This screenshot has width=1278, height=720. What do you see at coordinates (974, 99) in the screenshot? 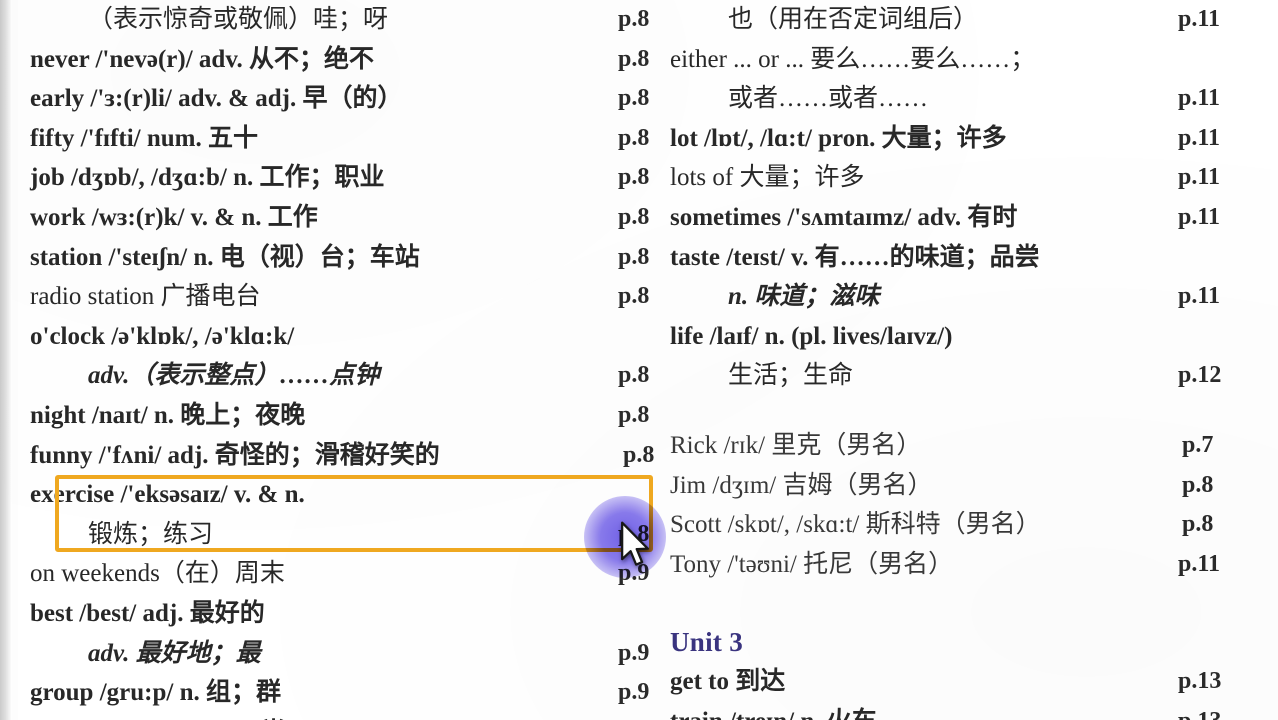
I see `word-entry-continuation: 或者……或者…… p.11` at bounding box center [974, 99].